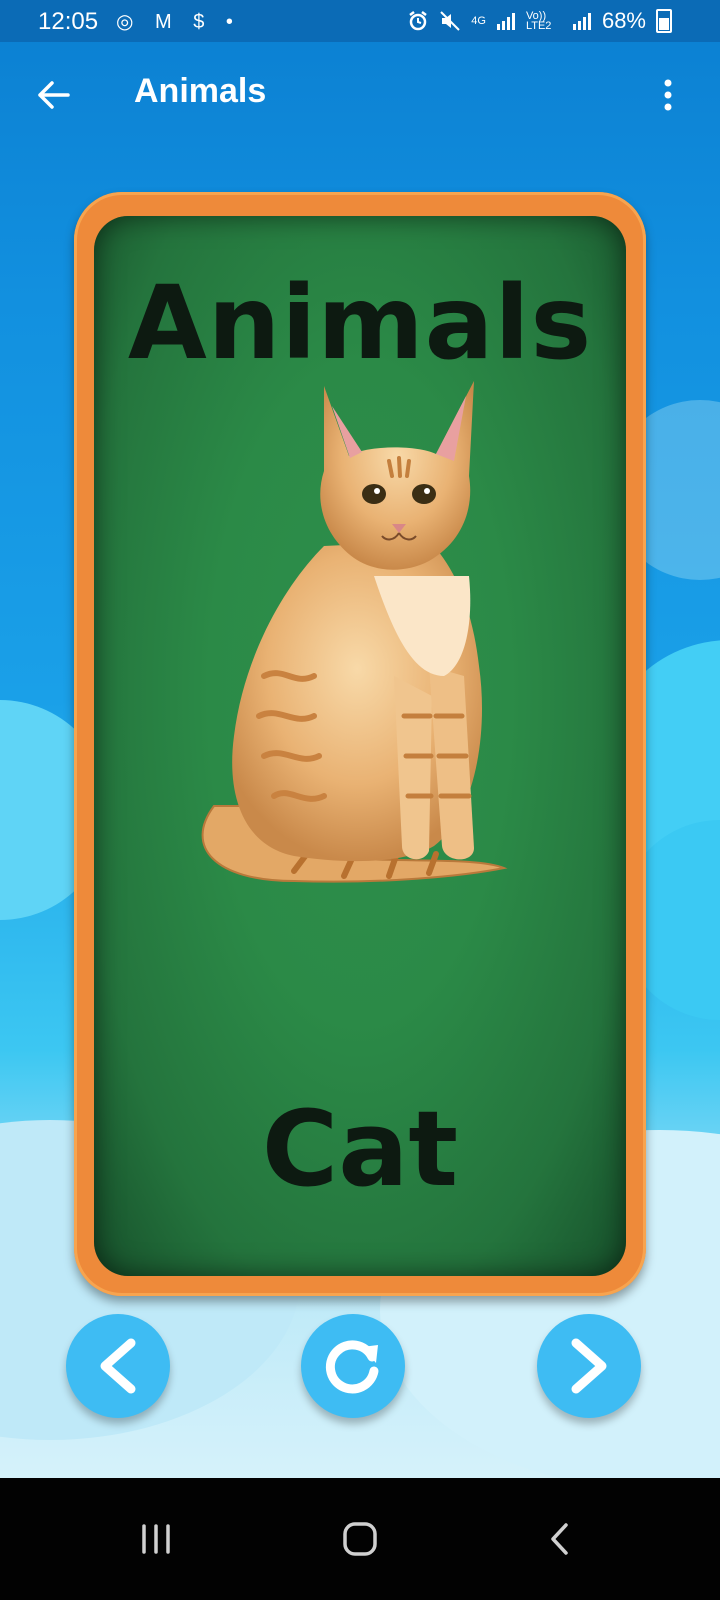  I want to click on cat-image, so click(354, 632).